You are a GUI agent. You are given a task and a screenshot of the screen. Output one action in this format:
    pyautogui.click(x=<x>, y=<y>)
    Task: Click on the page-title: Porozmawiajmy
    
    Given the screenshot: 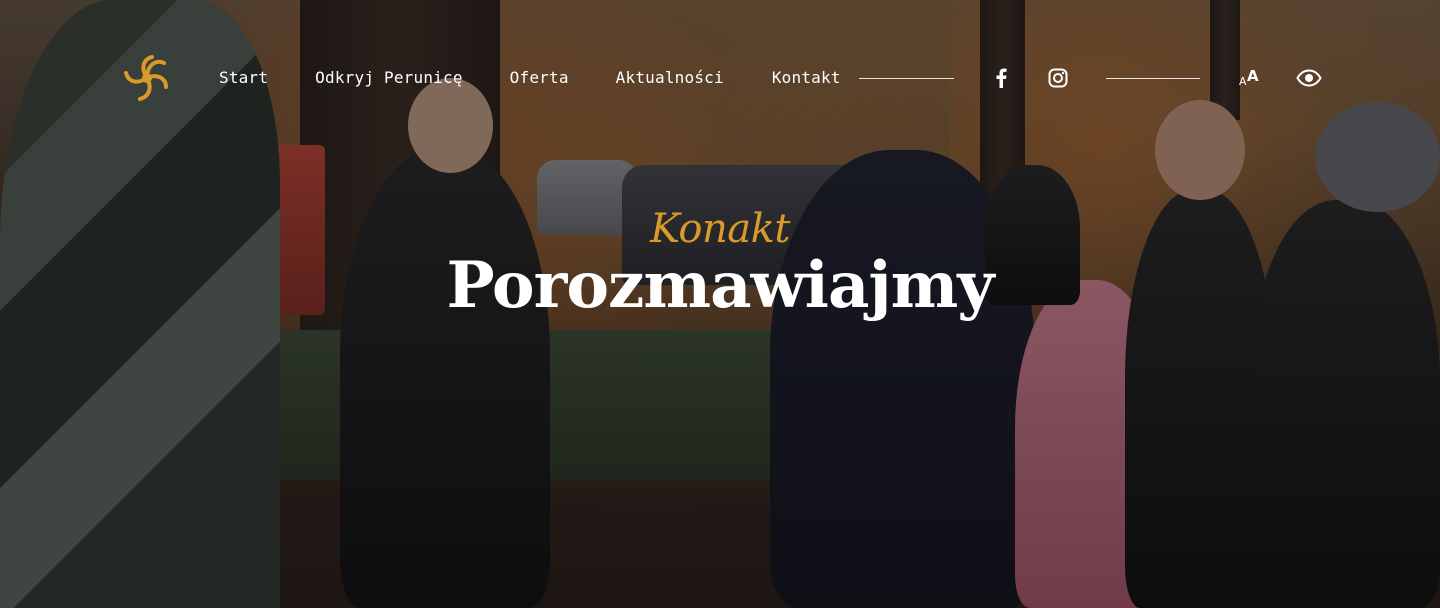 What is the action you would take?
    pyautogui.click(x=720, y=285)
    